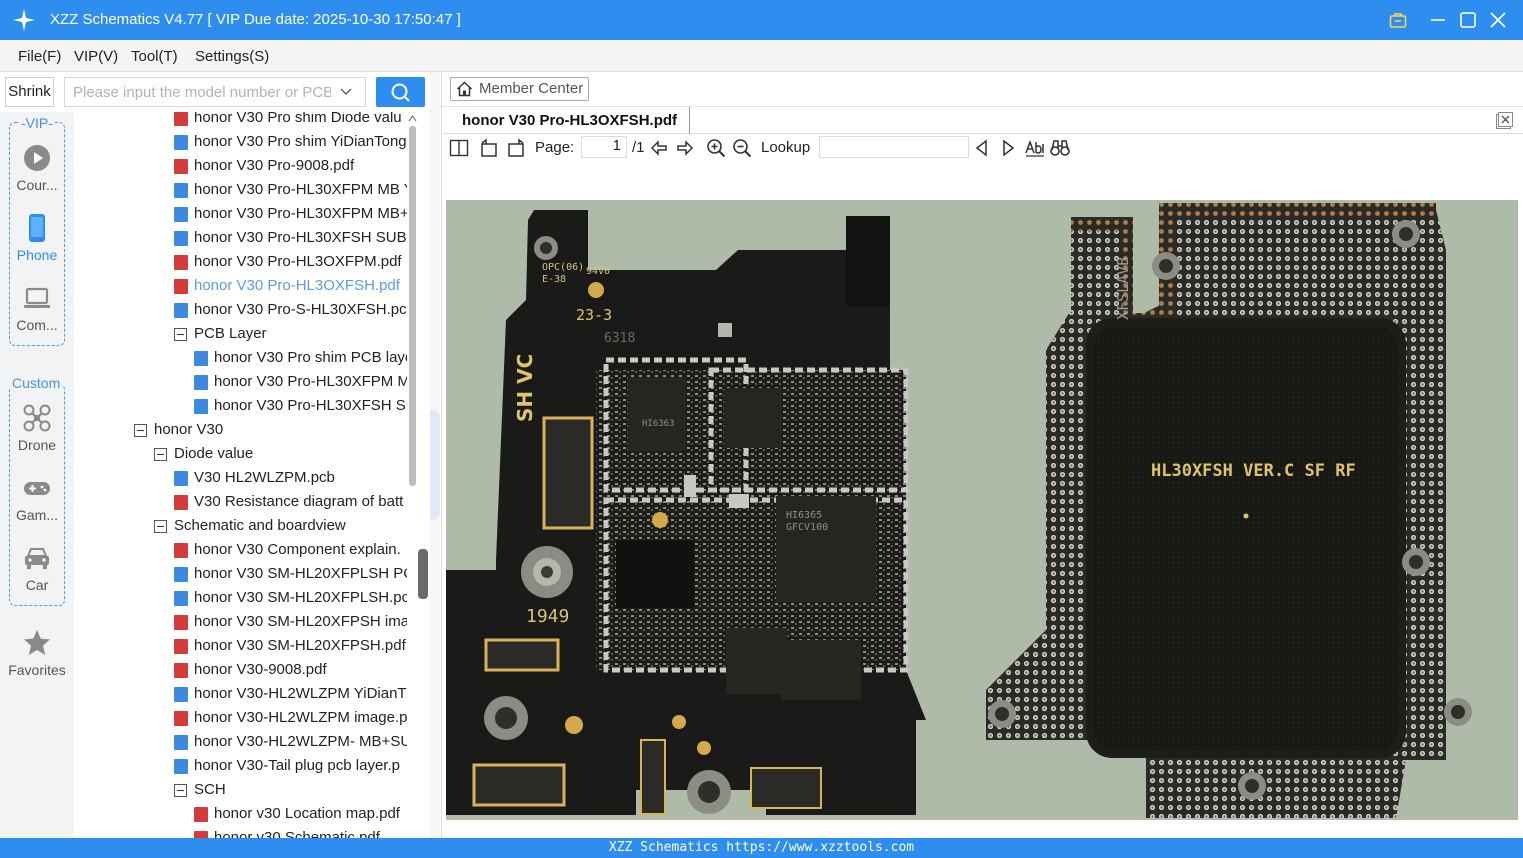 Image resolution: width=1523 pixels, height=858 pixels. I want to click on tree-file: honor V30 Pro-HL30XFSH SU, so click(245, 406).